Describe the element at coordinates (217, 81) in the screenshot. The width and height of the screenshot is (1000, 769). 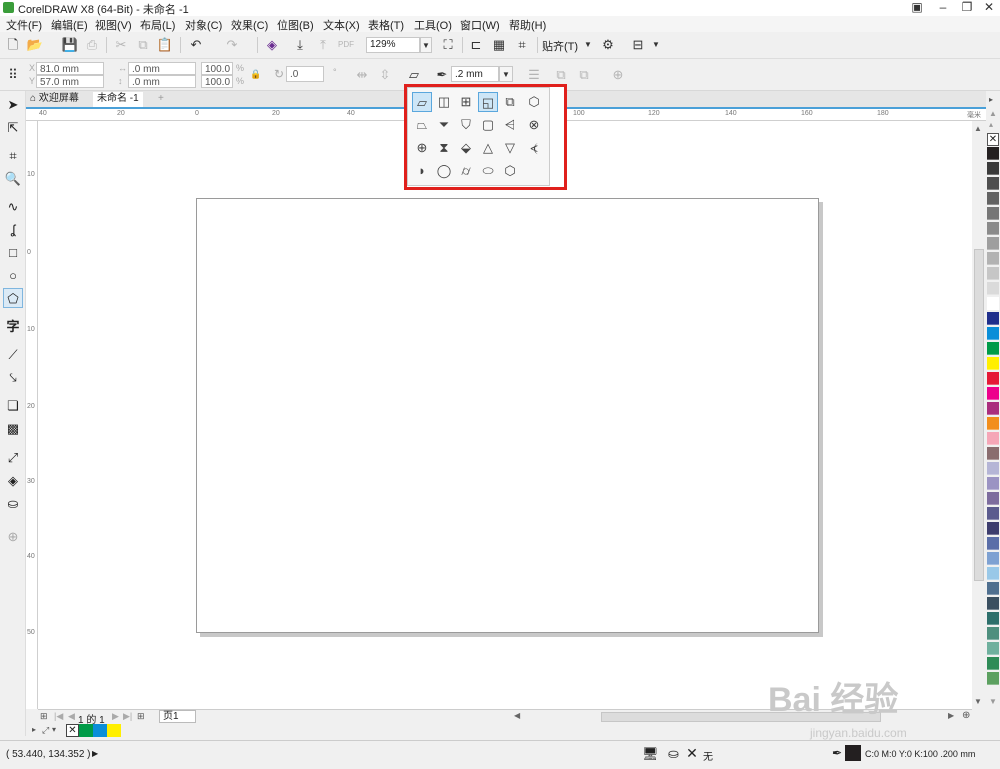
I see `scale-y-field: 100.0` at that location.